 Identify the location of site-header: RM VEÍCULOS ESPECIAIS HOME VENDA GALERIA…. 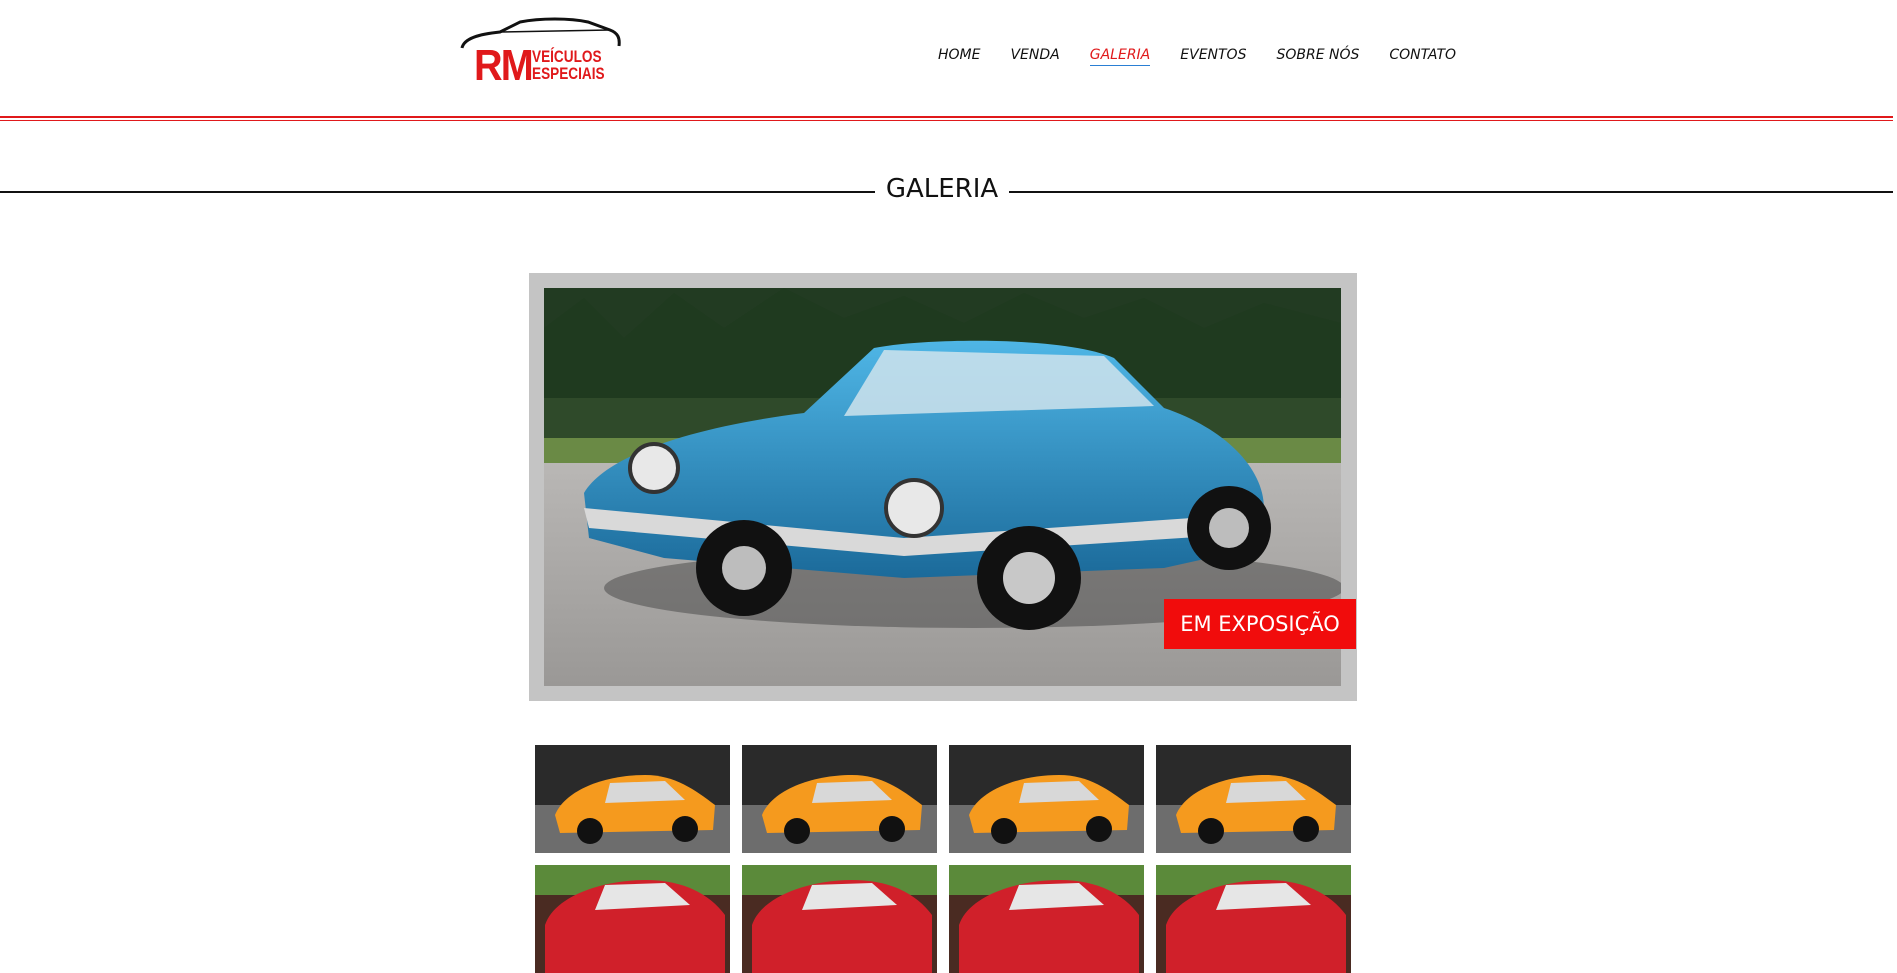
(948, 62).